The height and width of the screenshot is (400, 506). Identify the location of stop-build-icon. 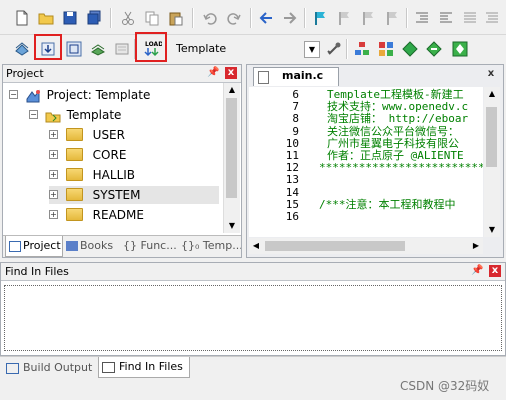
(122, 49).